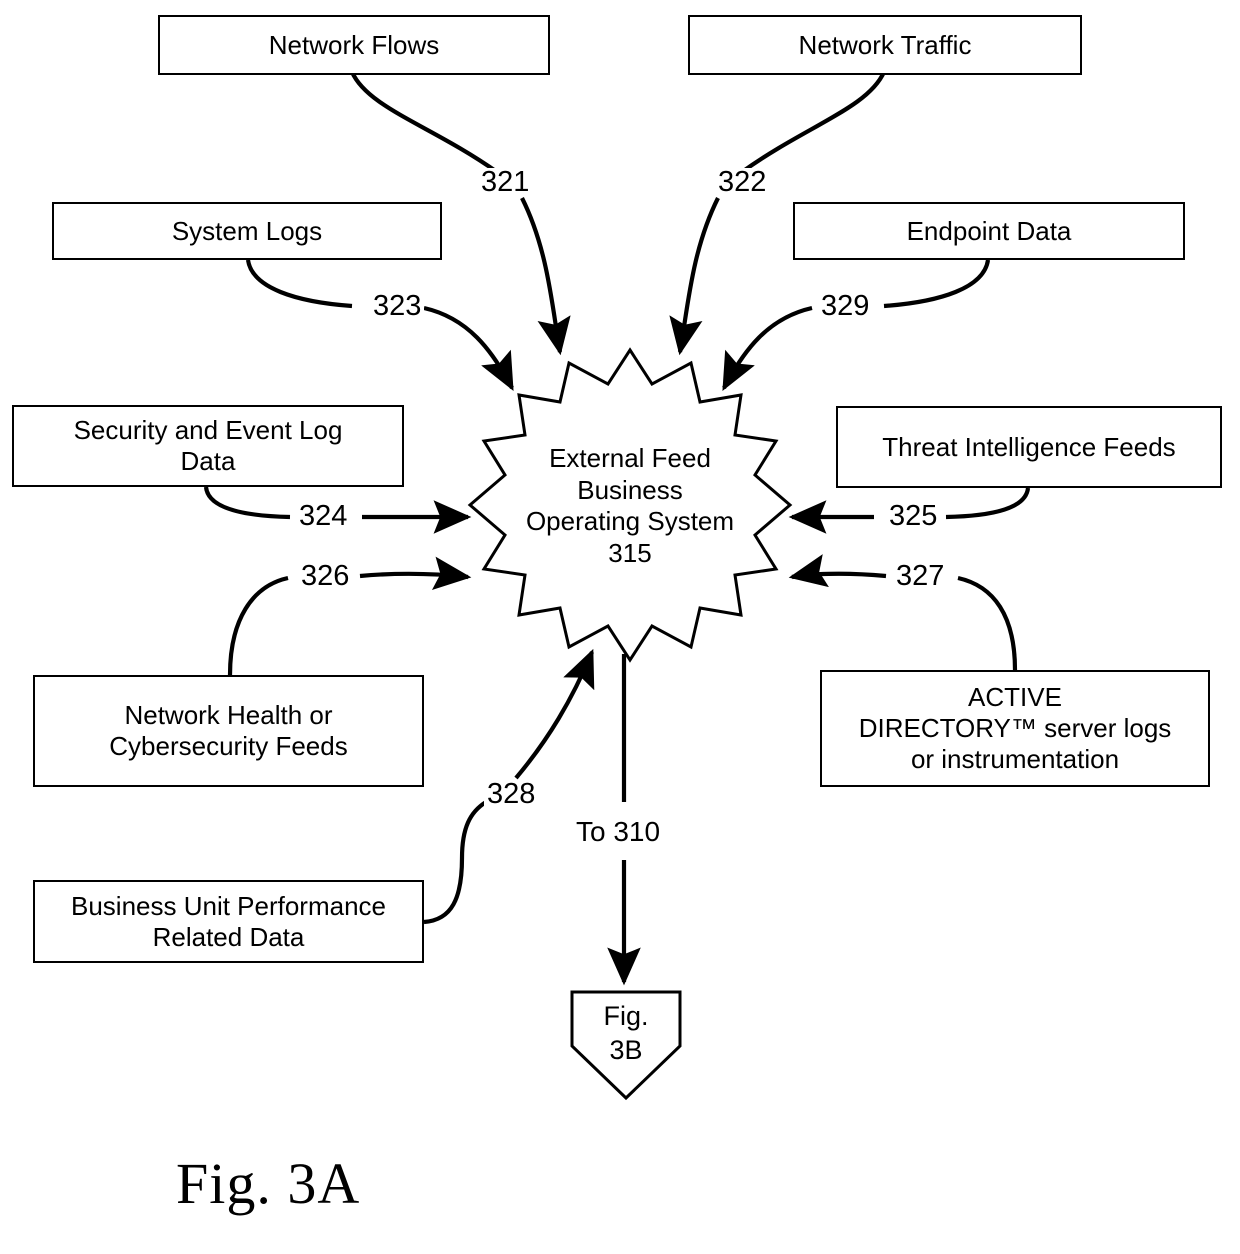 This screenshot has height=1254, width=1240. Describe the element at coordinates (208, 461) in the screenshot. I see `source-box-security-event-log-data-line2: Data` at that location.